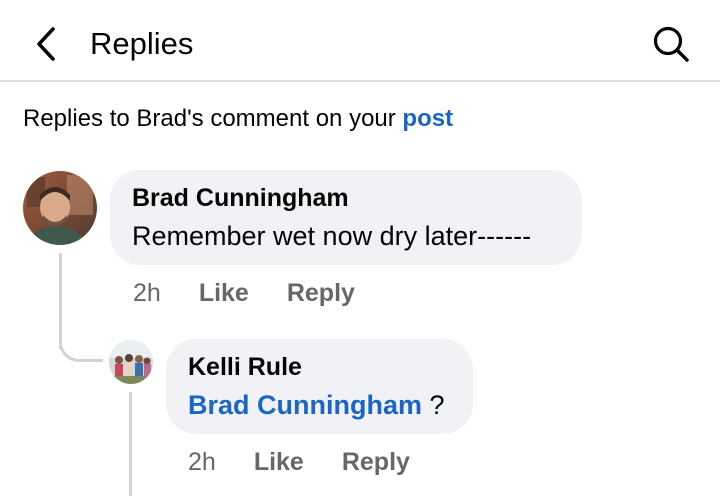 This screenshot has height=496, width=720. I want to click on search-icon, so click(671, 44).